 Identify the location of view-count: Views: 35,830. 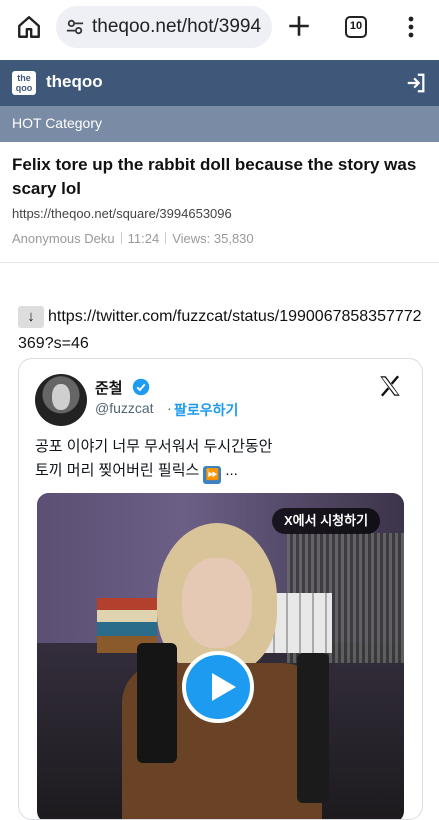
(213, 238).